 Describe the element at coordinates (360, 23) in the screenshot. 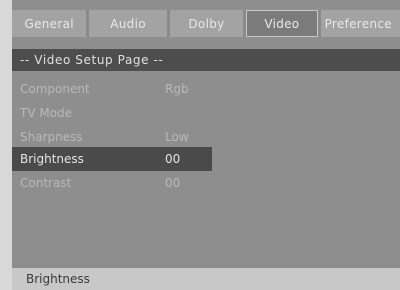

I see `tab-preference: Preference` at that location.